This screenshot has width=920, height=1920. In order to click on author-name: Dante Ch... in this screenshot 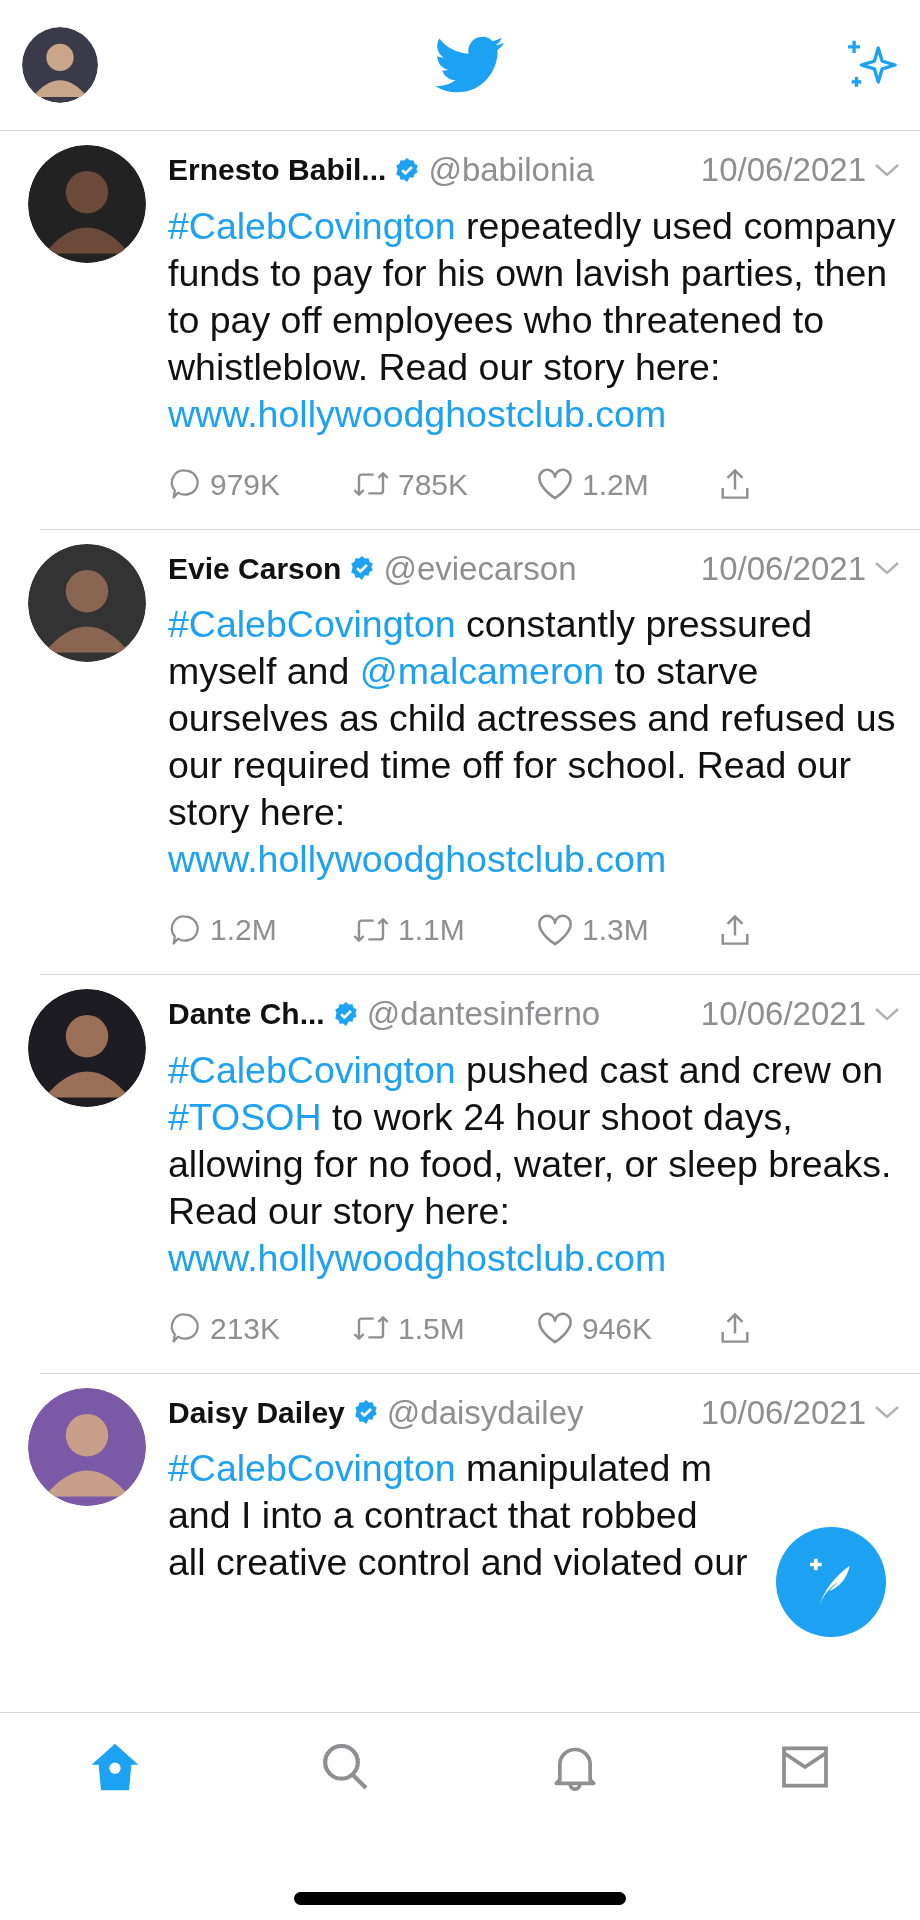, I will do `click(246, 1014)`.